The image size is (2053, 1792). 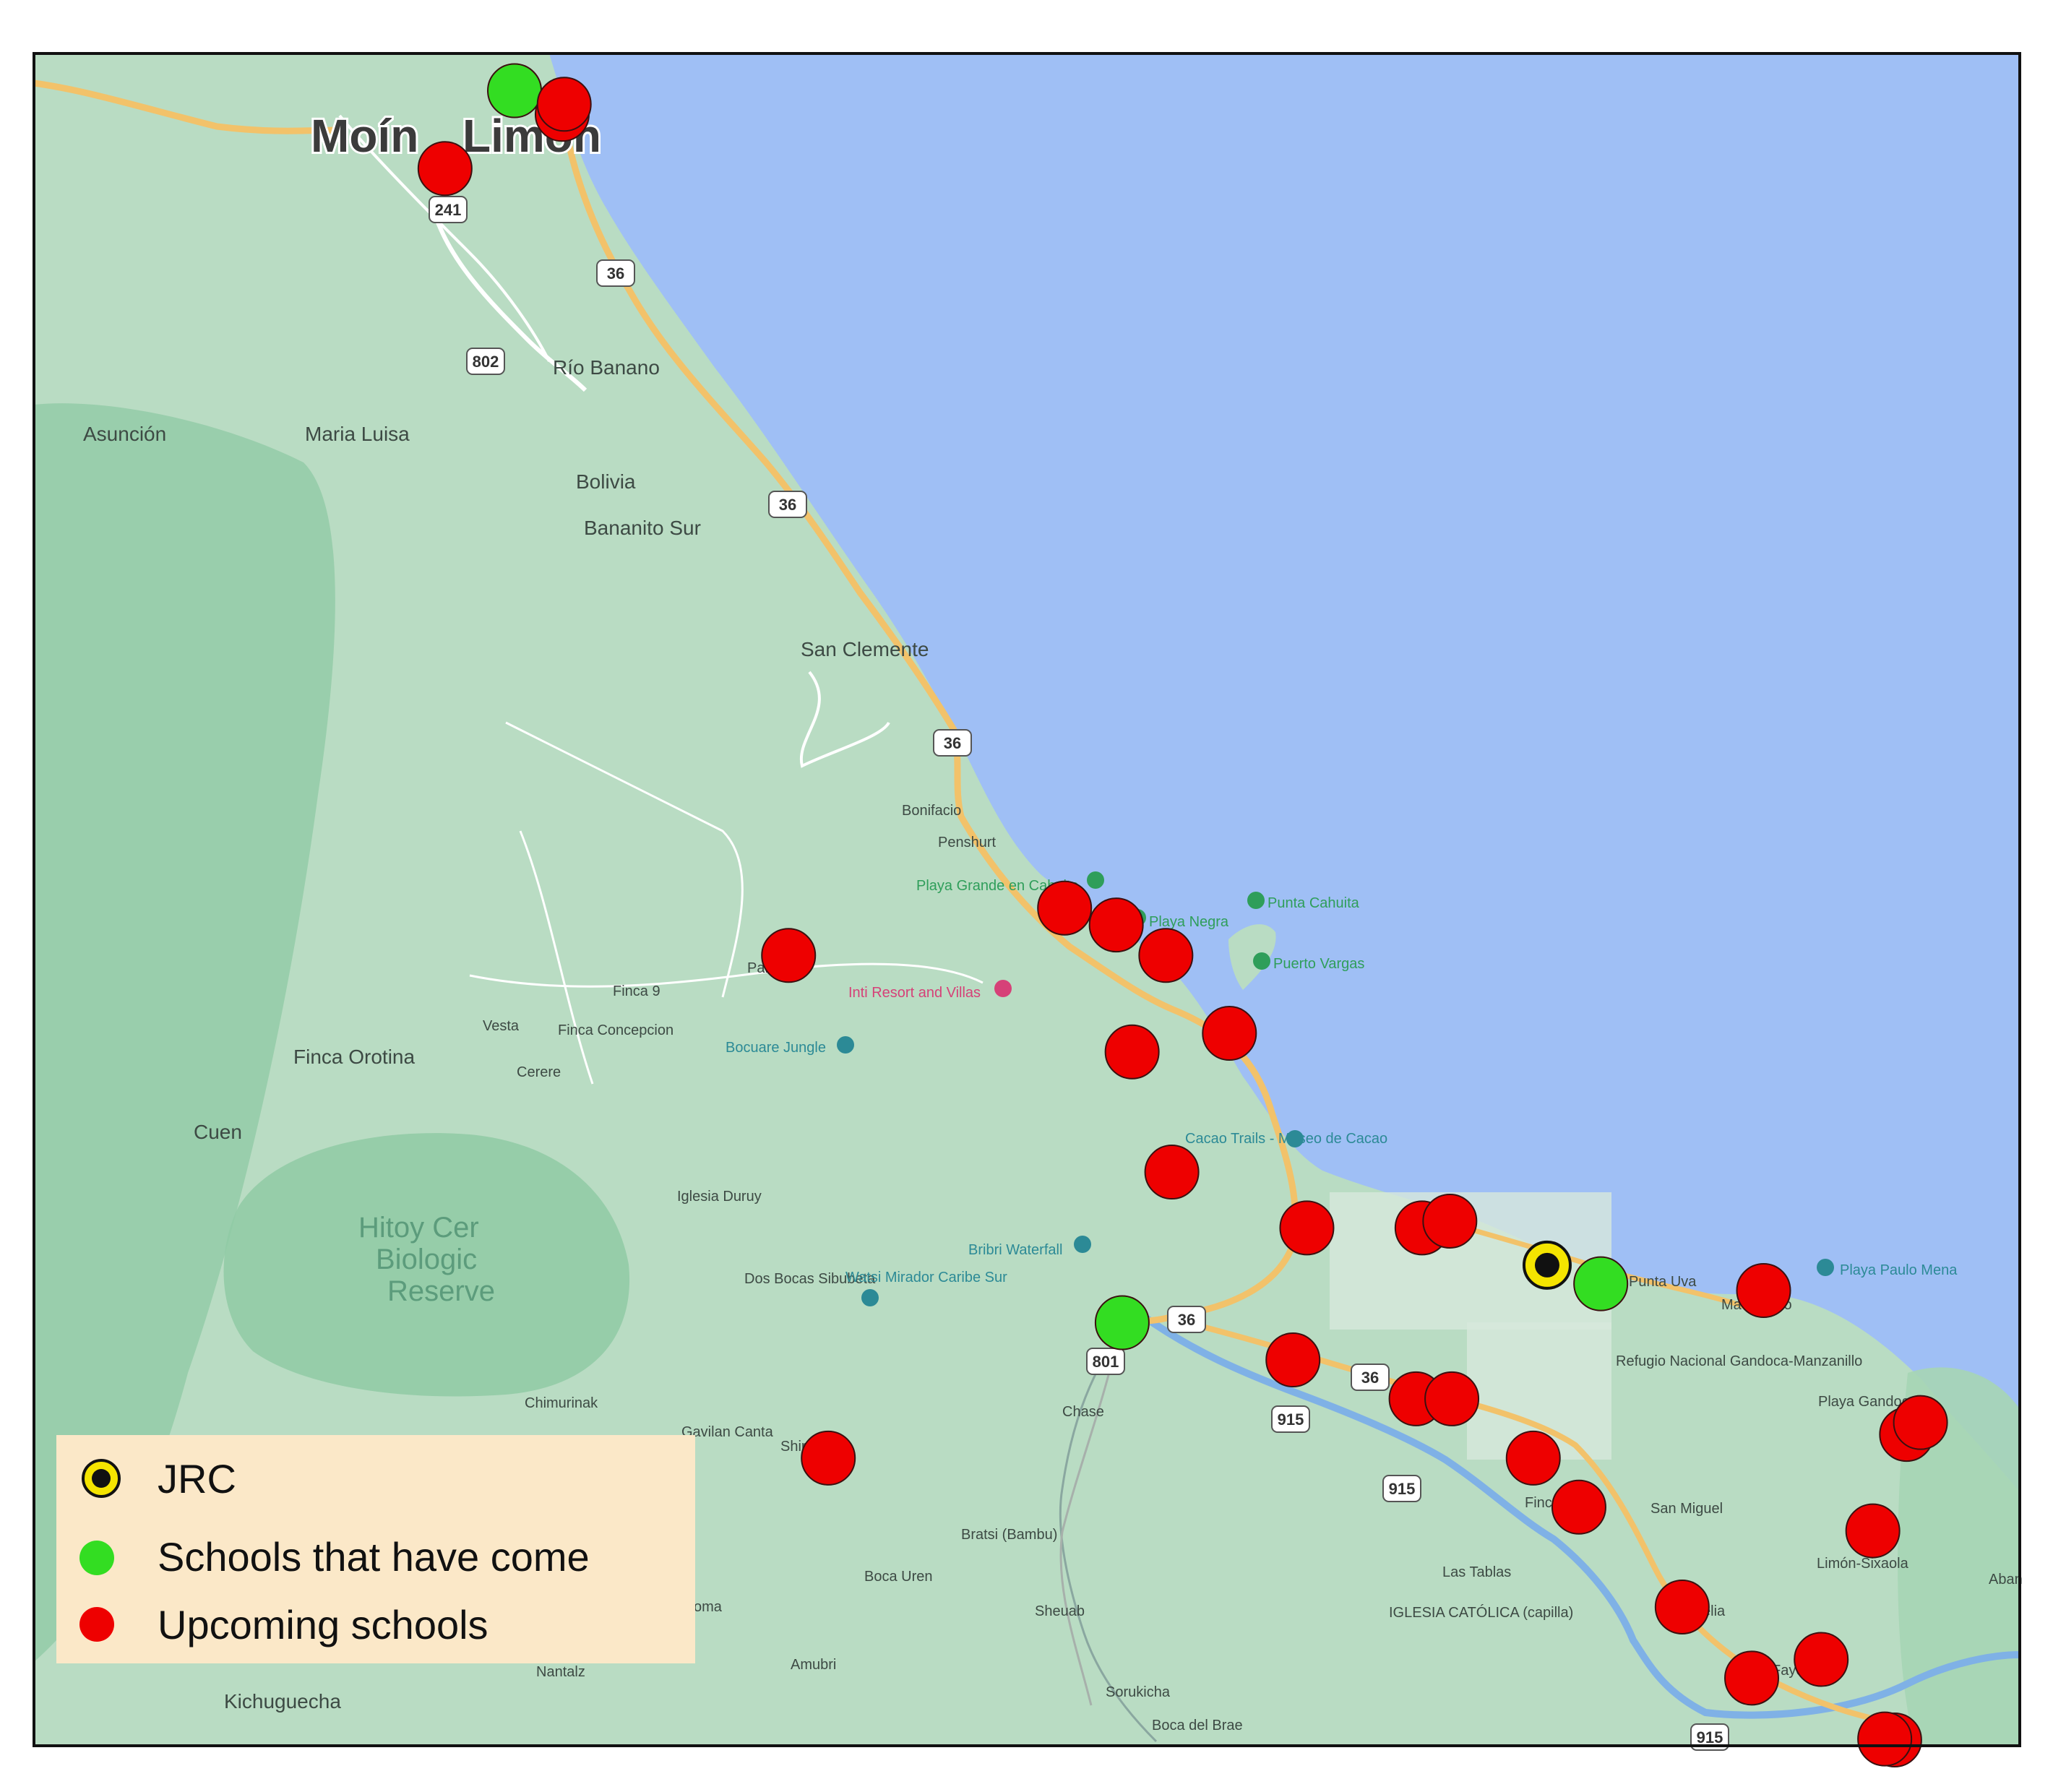 What do you see at coordinates (728, 1432) in the screenshot?
I see `place-label: Gavilan Canta` at bounding box center [728, 1432].